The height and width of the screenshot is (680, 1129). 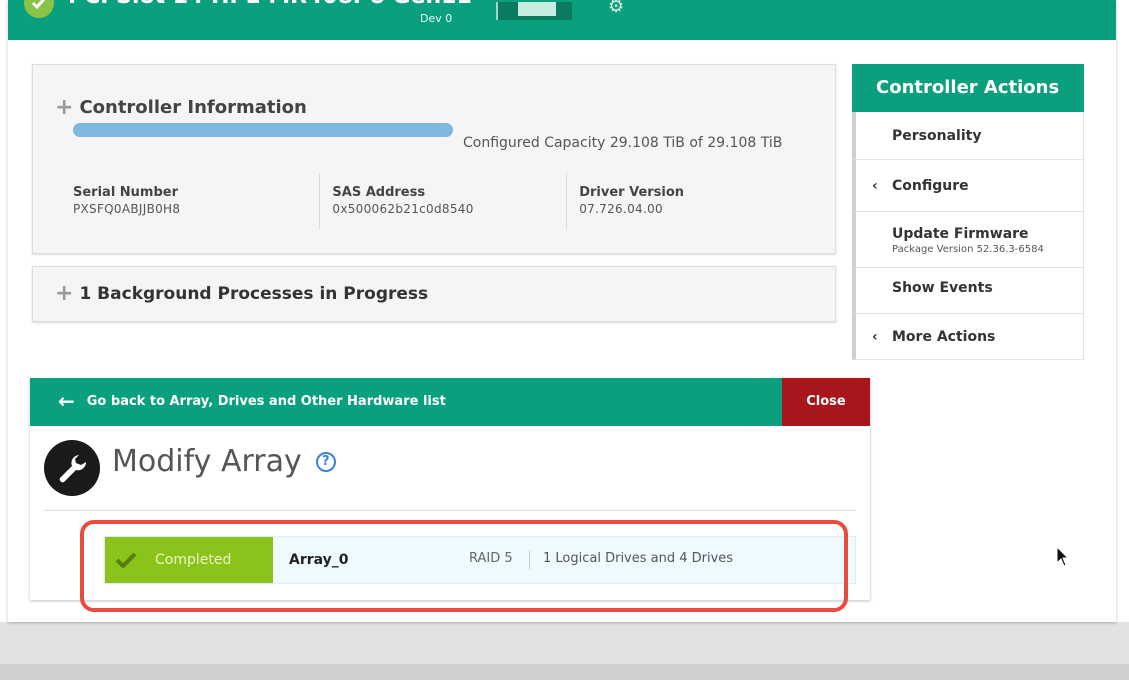 I want to click on background-processes-heading: + 1 Background Processes in Progress, so click(x=241, y=293).